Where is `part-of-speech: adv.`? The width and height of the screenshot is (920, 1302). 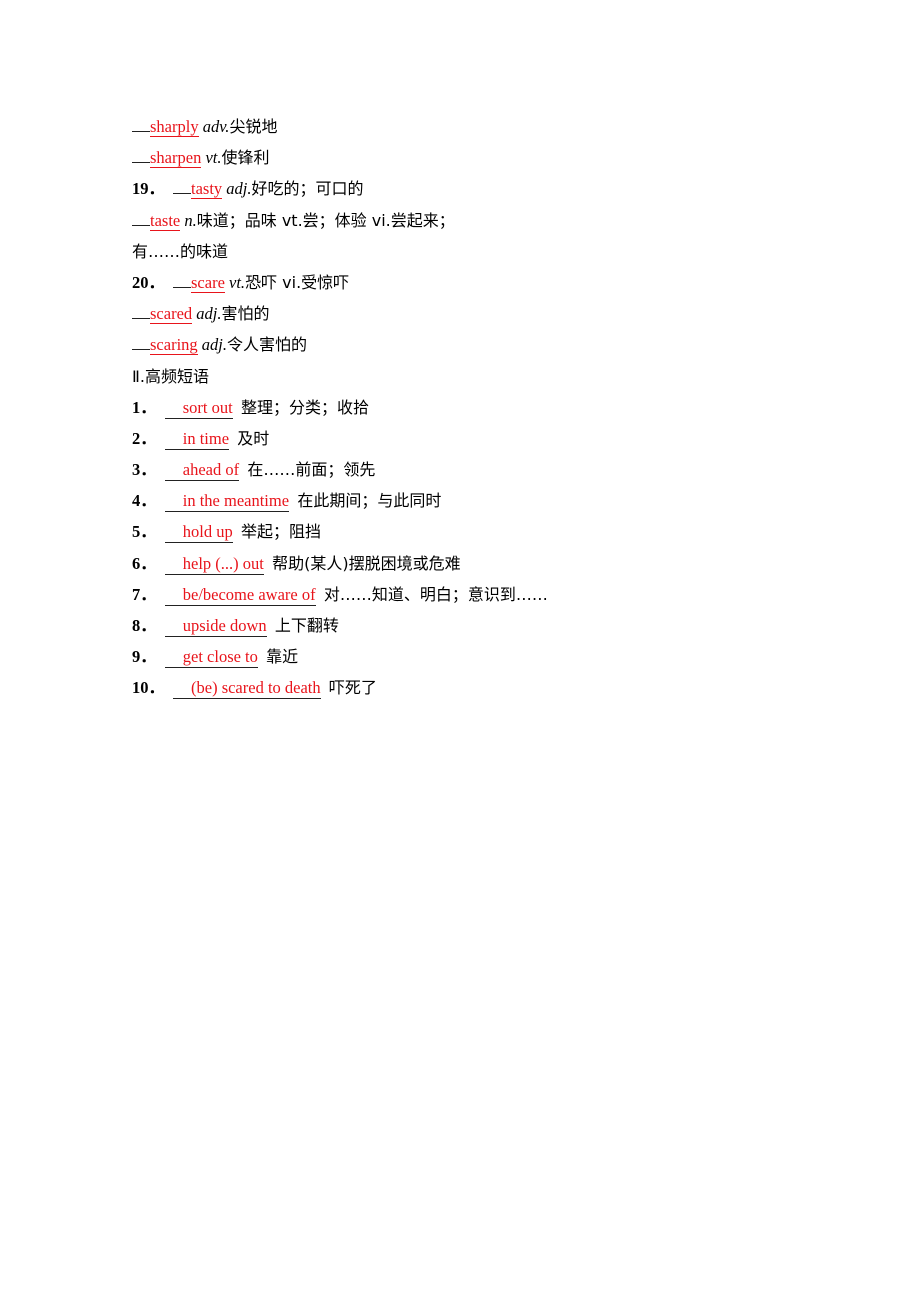
part-of-speech: adv. is located at coordinates (216, 126).